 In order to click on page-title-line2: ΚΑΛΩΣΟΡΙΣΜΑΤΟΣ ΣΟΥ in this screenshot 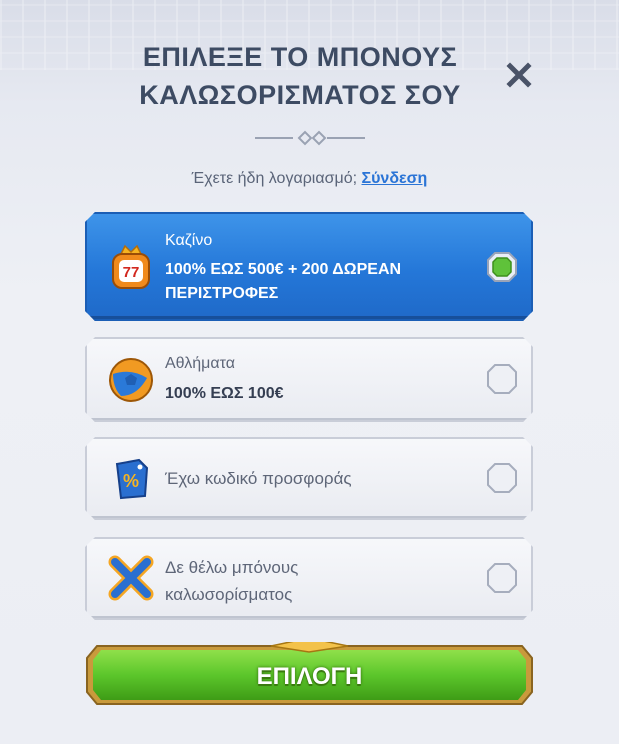, I will do `click(300, 95)`.